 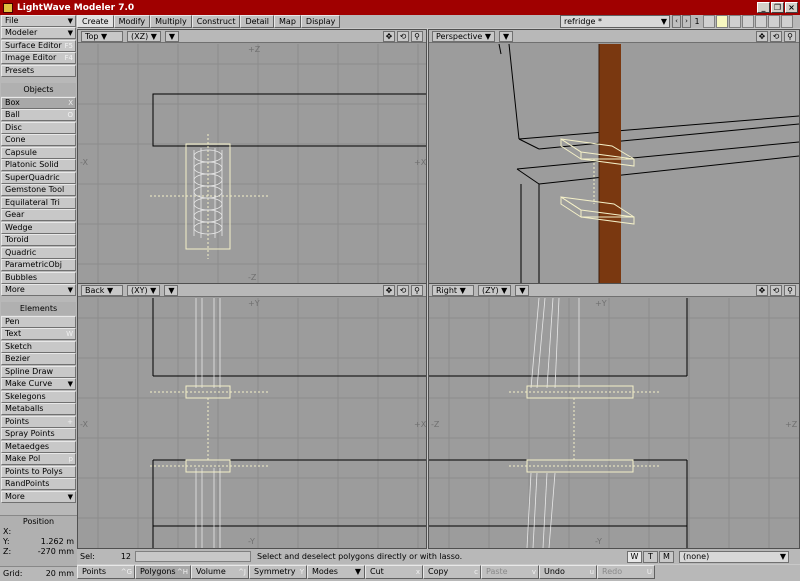 What do you see at coordinates (722, 21) in the screenshot?
I see `layer-slot-active` at bounding box center [722, 21].